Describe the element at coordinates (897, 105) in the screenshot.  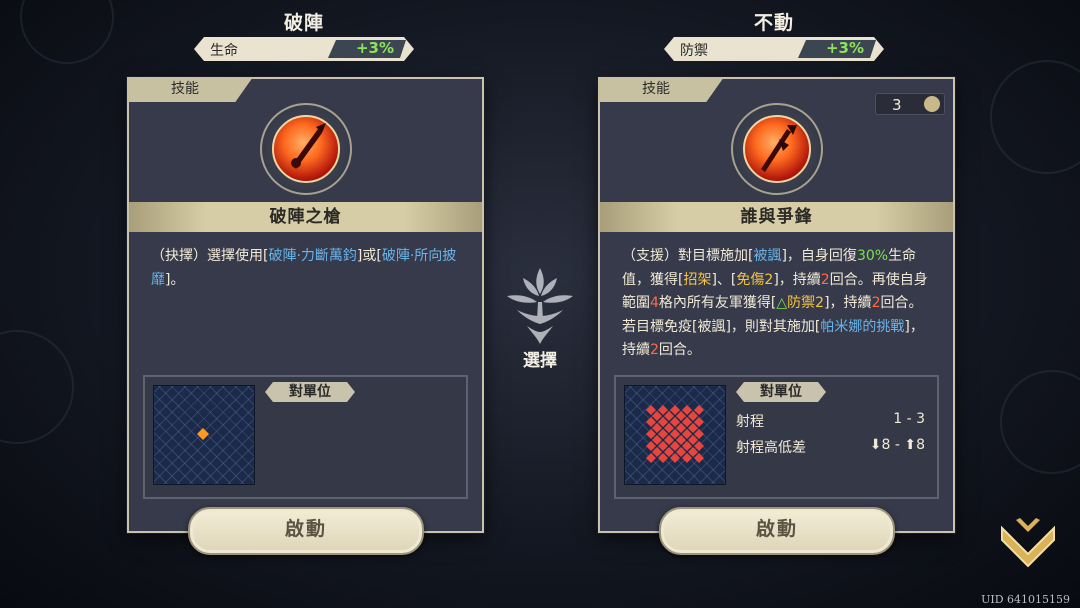
I see `cooldown-turns-value: 3` at that location.